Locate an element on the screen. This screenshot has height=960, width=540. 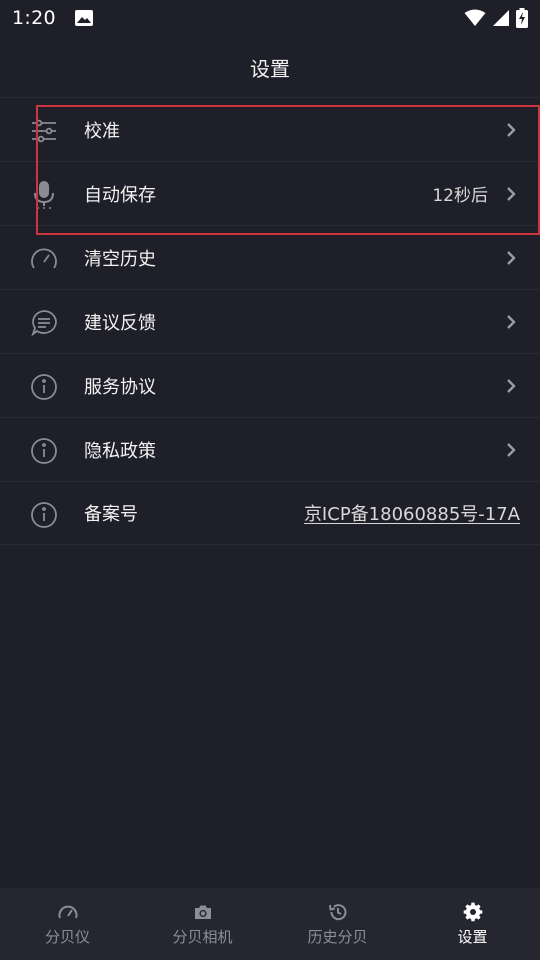
settings-item-label: 校准 is located at coordinates (102, 131).